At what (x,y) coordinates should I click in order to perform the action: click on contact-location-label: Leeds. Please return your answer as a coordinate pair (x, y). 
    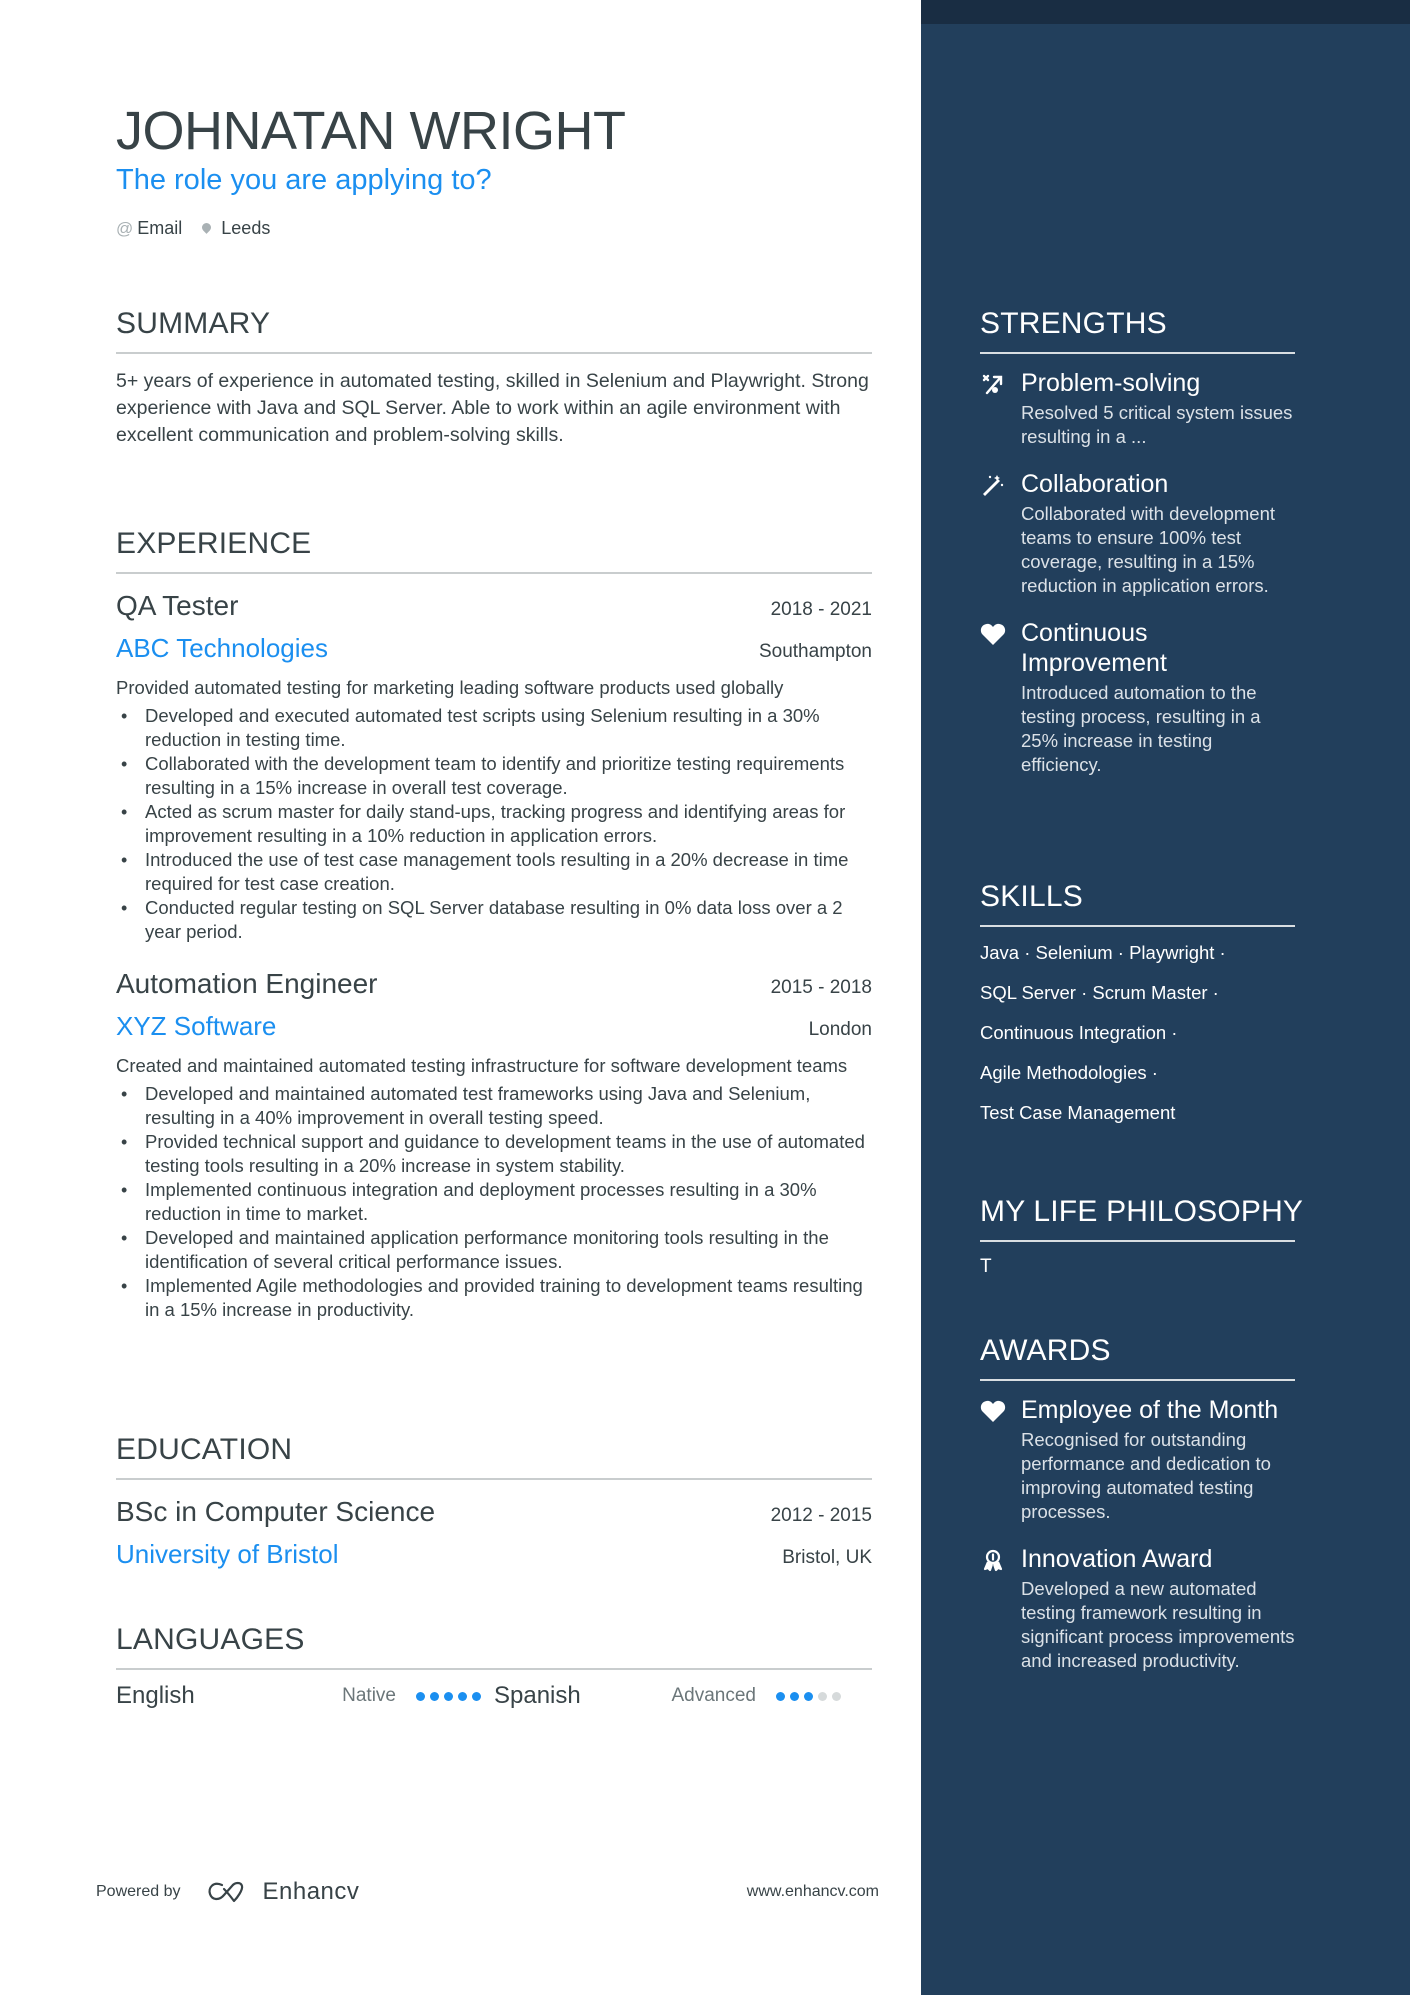
    Looking at the image, I should click on (246, 228).